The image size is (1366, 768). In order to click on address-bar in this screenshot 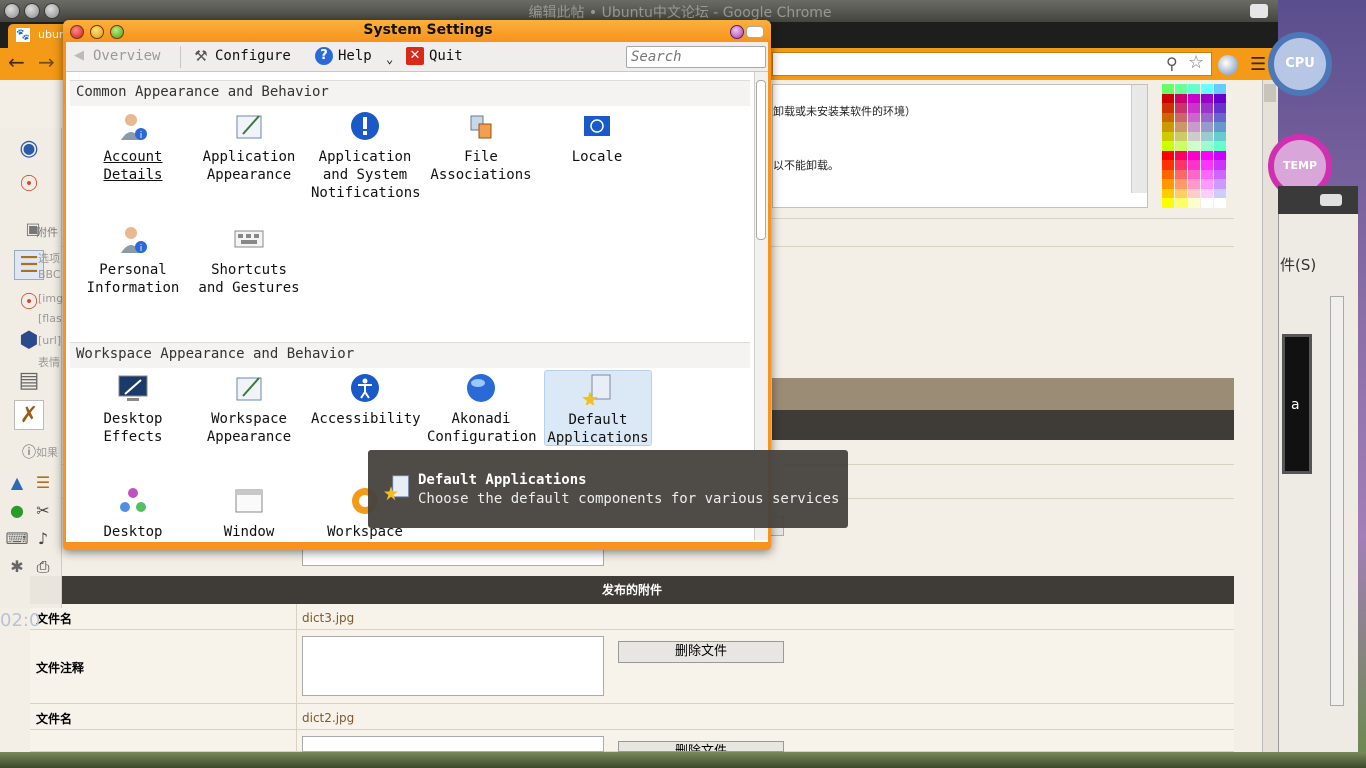, I will do `click(992, 64)`.